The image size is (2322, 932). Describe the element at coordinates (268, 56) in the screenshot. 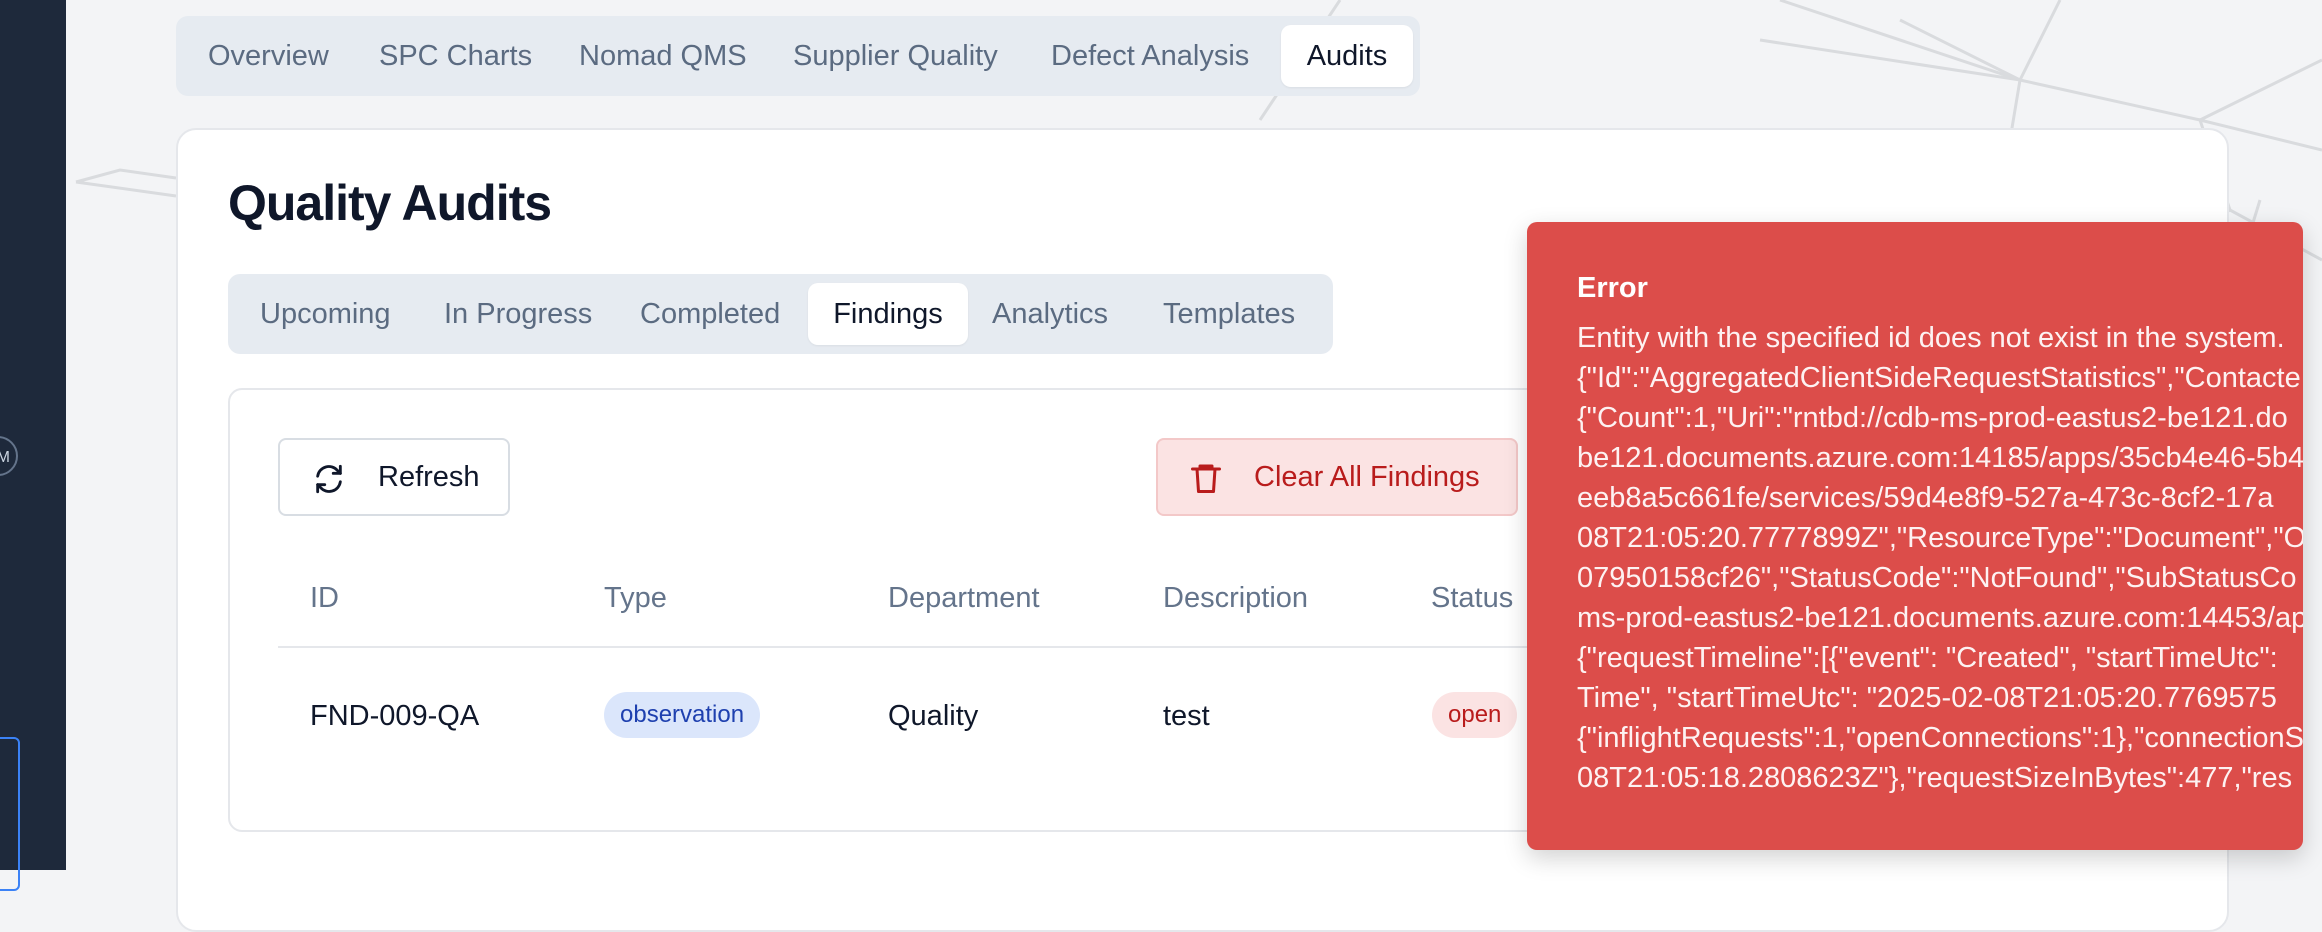

I see `tab-overview: Overview` at that location.